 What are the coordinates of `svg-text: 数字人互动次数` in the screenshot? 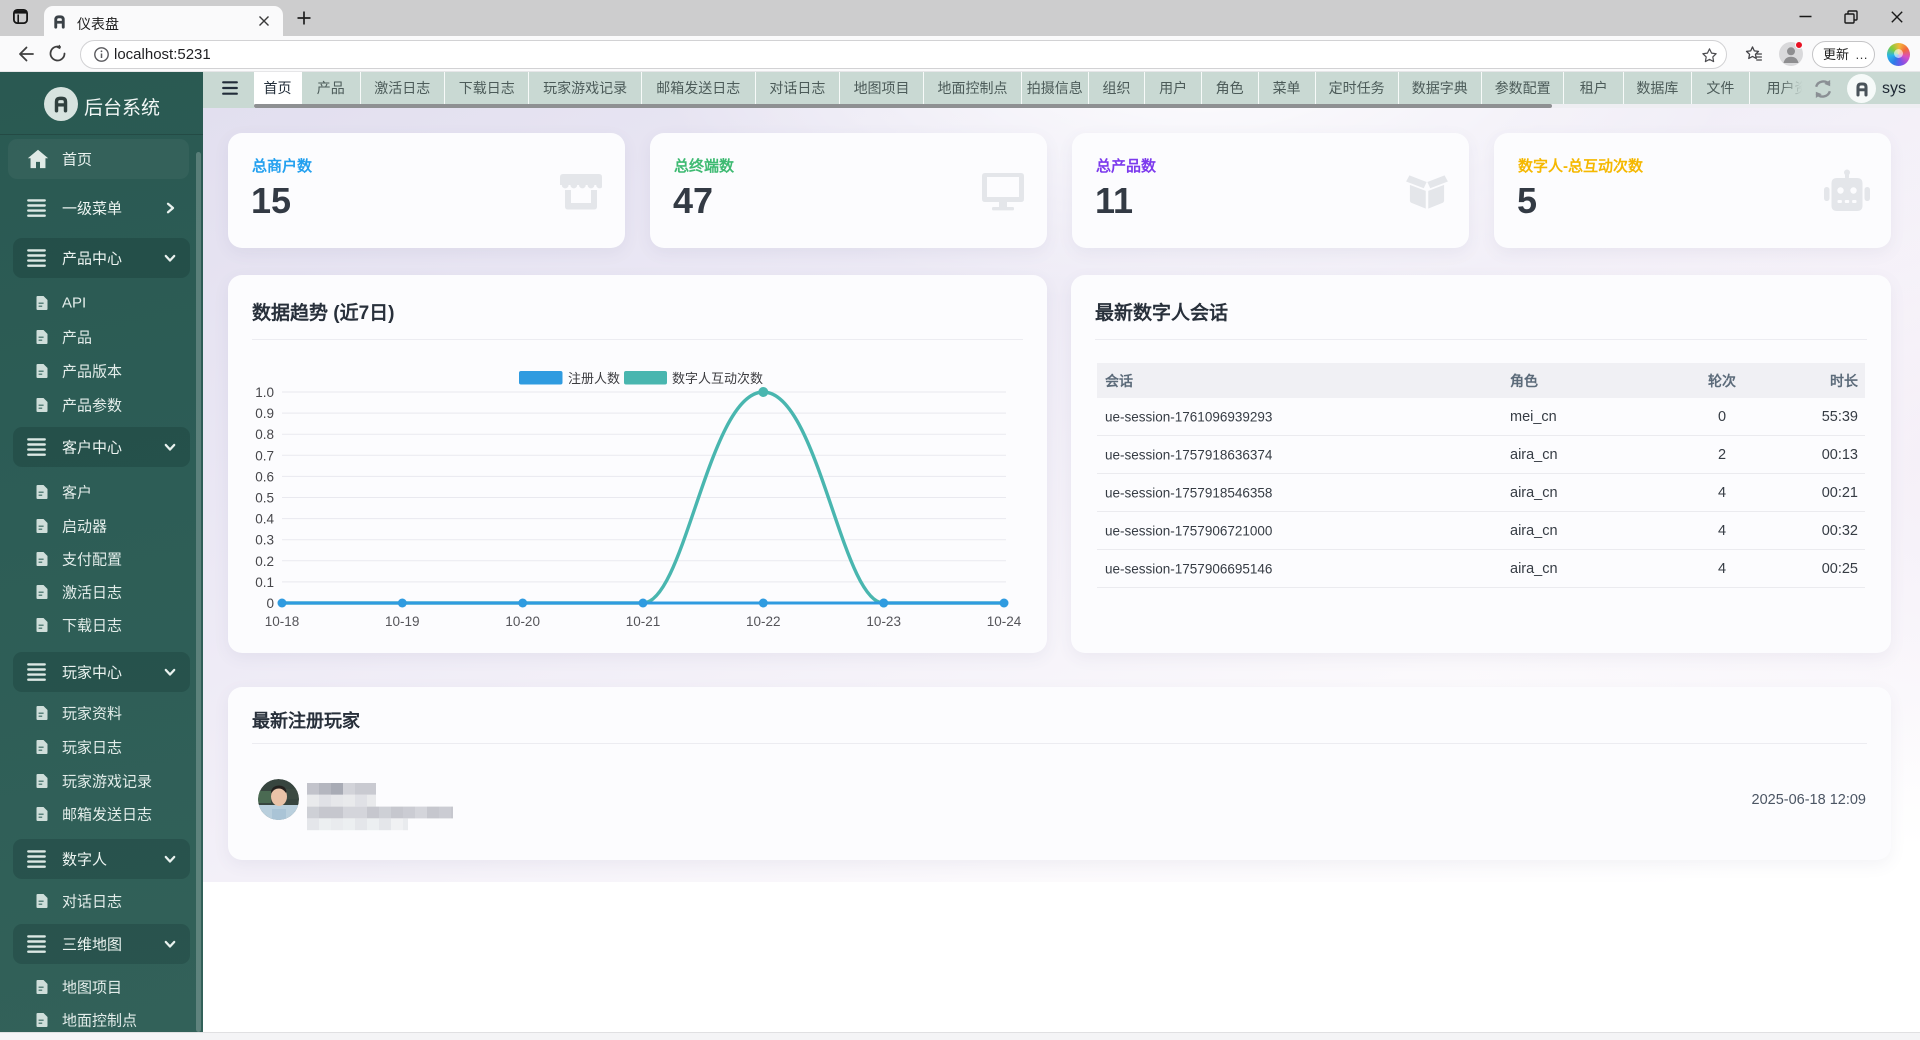 It's located at (717, 378).